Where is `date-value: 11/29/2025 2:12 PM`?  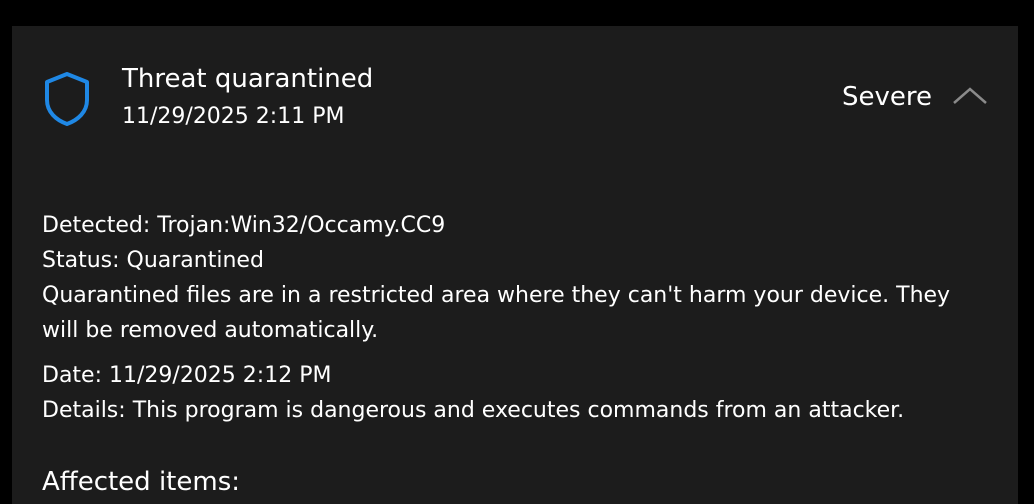
date-value: 11/29/2025 2:12 PM is located at coordinates (220, 375).